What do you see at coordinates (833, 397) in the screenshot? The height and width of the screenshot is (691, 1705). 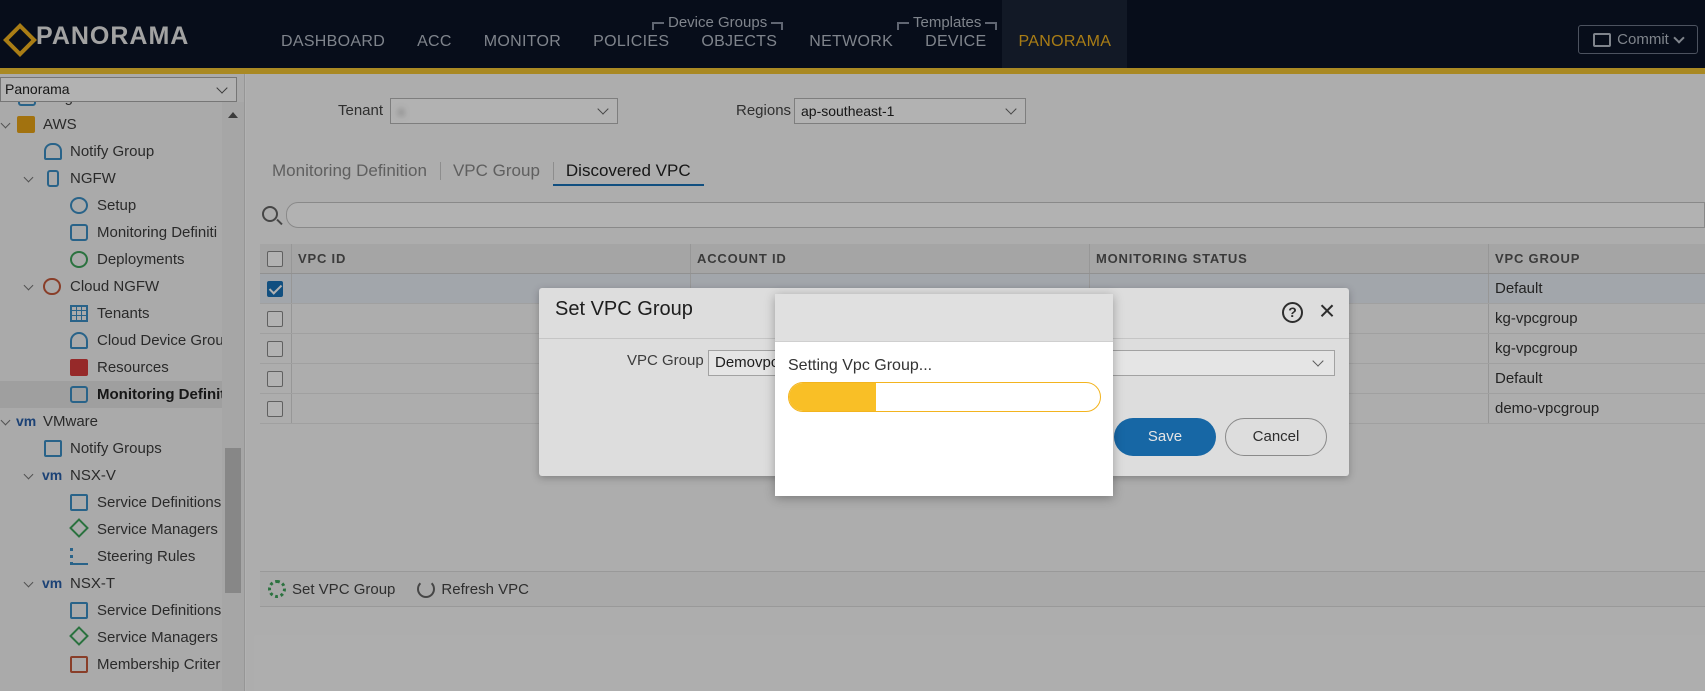 I see `progress-bar-fill` at bounding box center [833, 397].